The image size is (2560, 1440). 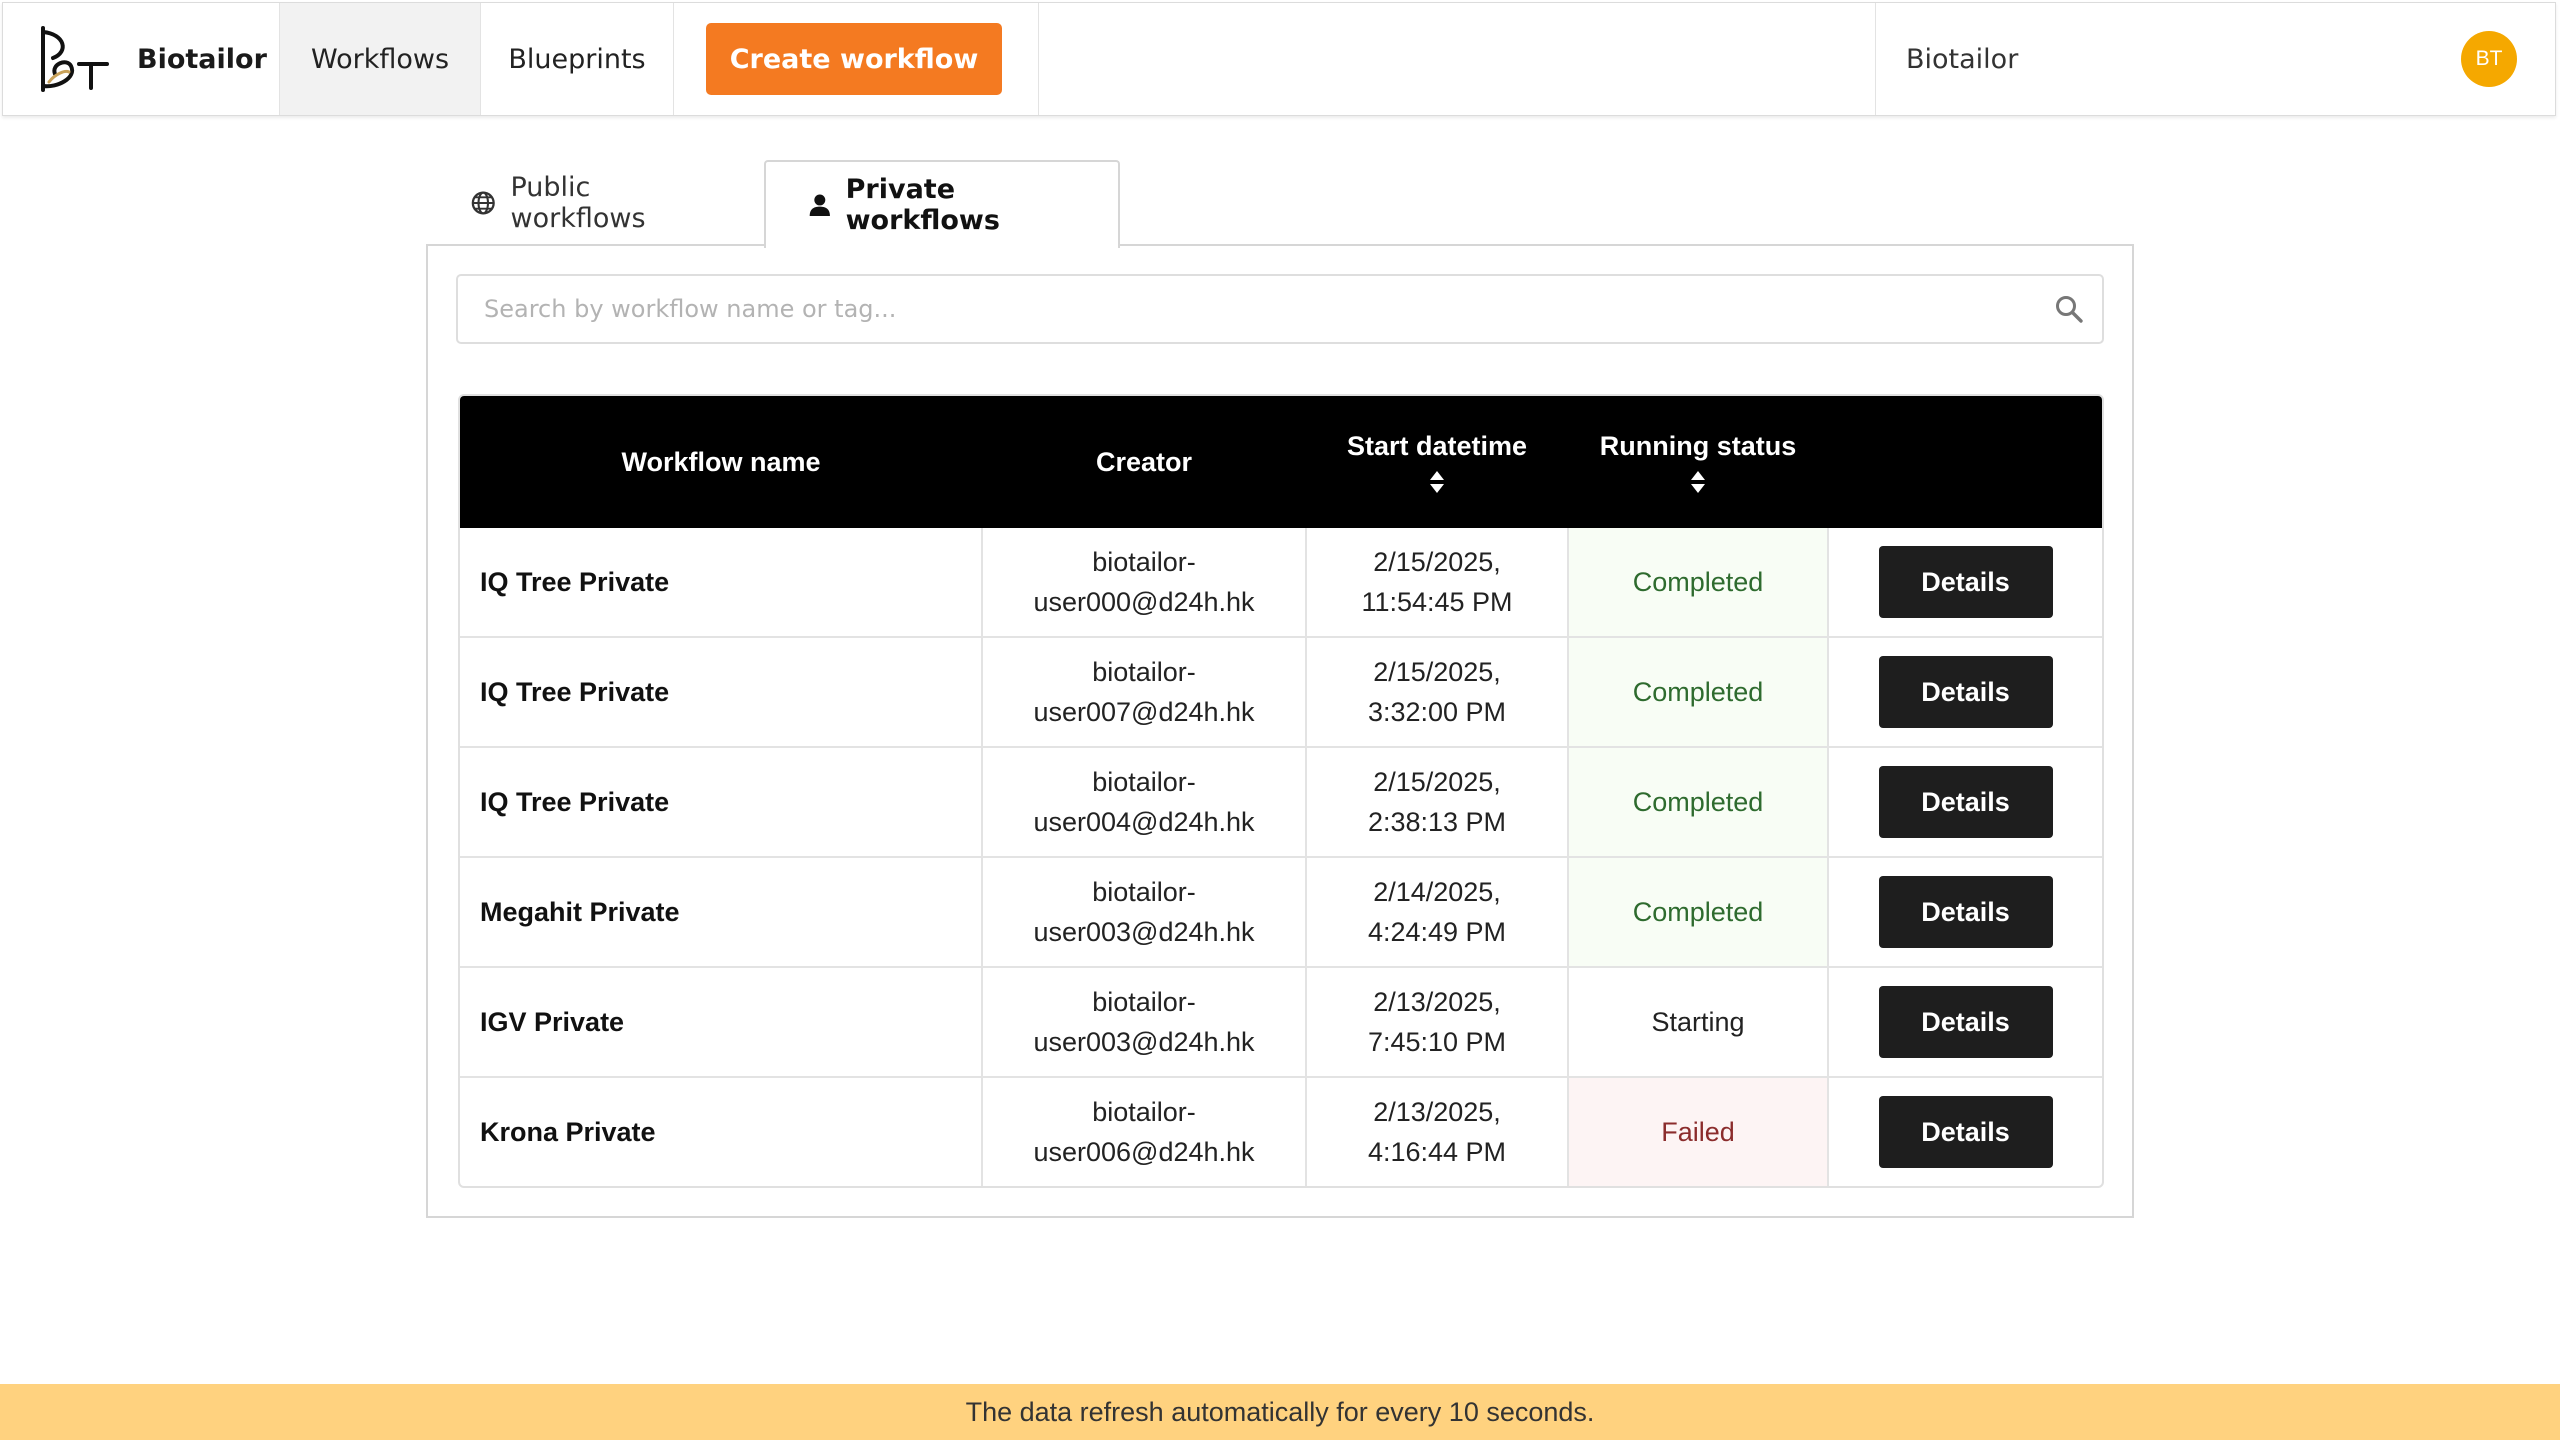 What do you see at coordinates (721, 462) in the screenshot?
I see `header-workflow-name: Workflow name` at bounding box center [721, 462].